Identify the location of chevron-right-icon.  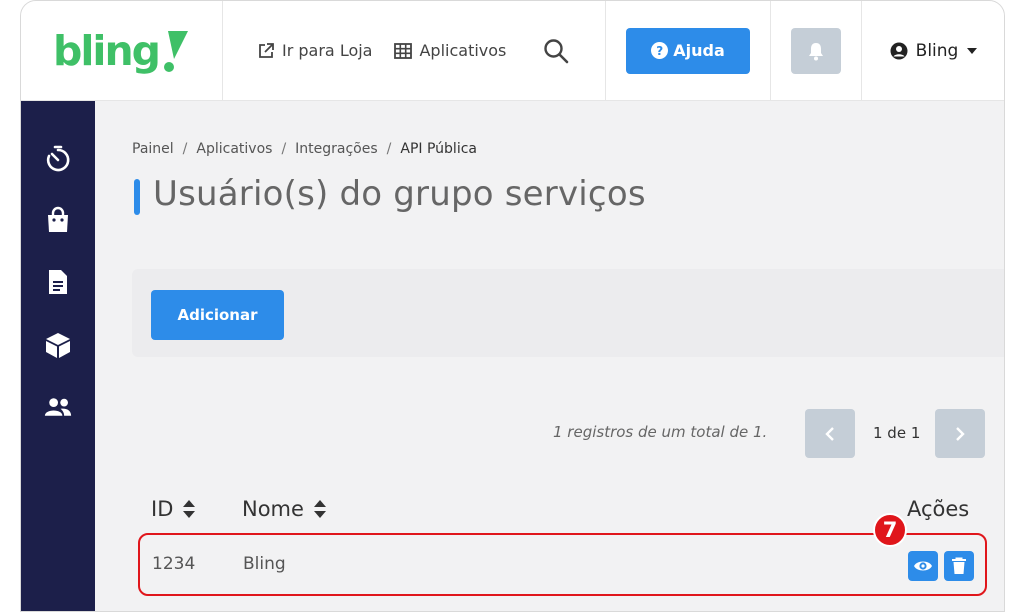
(960, 433).